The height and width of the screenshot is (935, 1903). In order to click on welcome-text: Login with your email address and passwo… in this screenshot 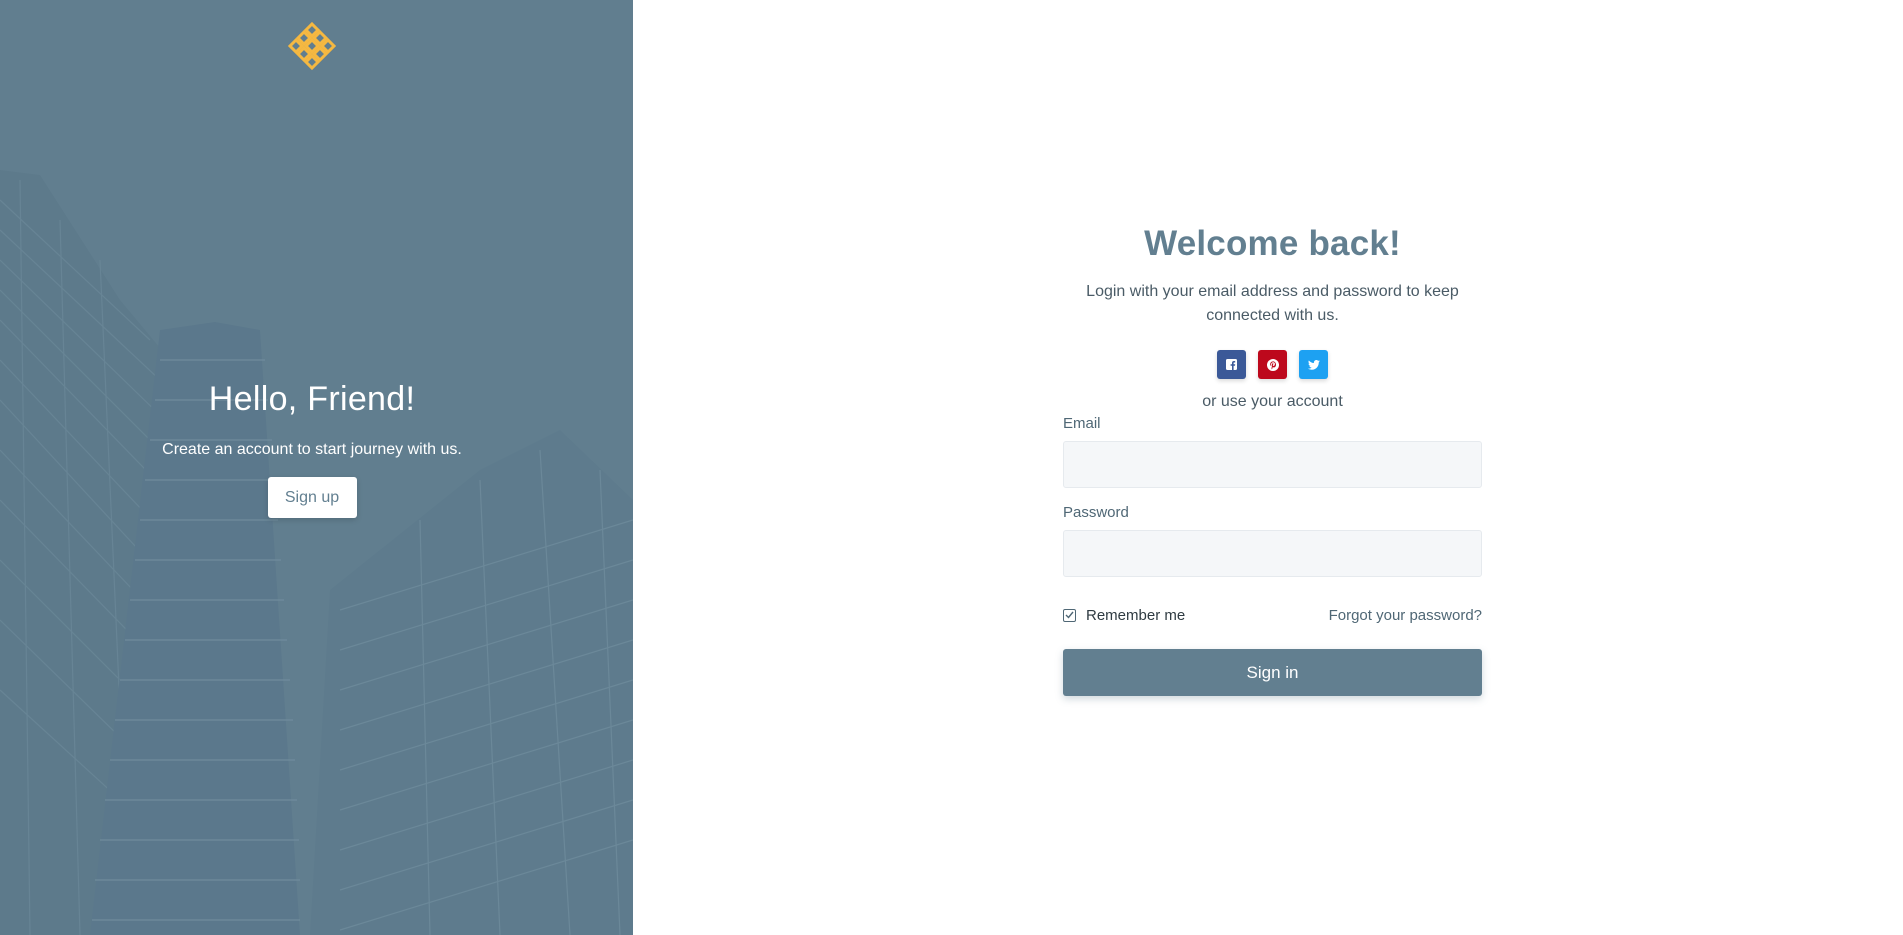, I will do `click(1272, 303)`.